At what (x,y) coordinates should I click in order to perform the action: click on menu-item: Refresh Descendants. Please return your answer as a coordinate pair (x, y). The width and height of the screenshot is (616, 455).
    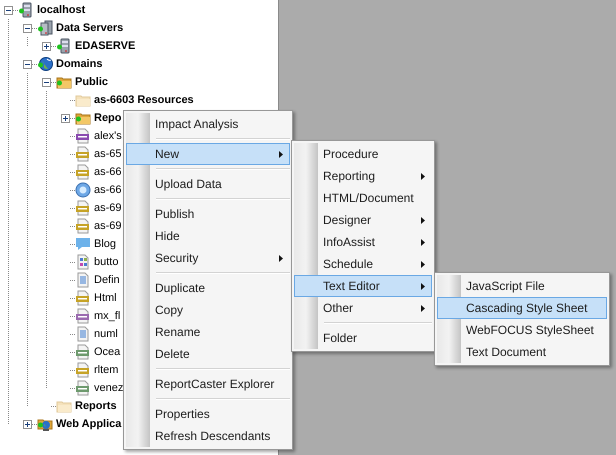
    Looking at the image, I should click on (208, 436).